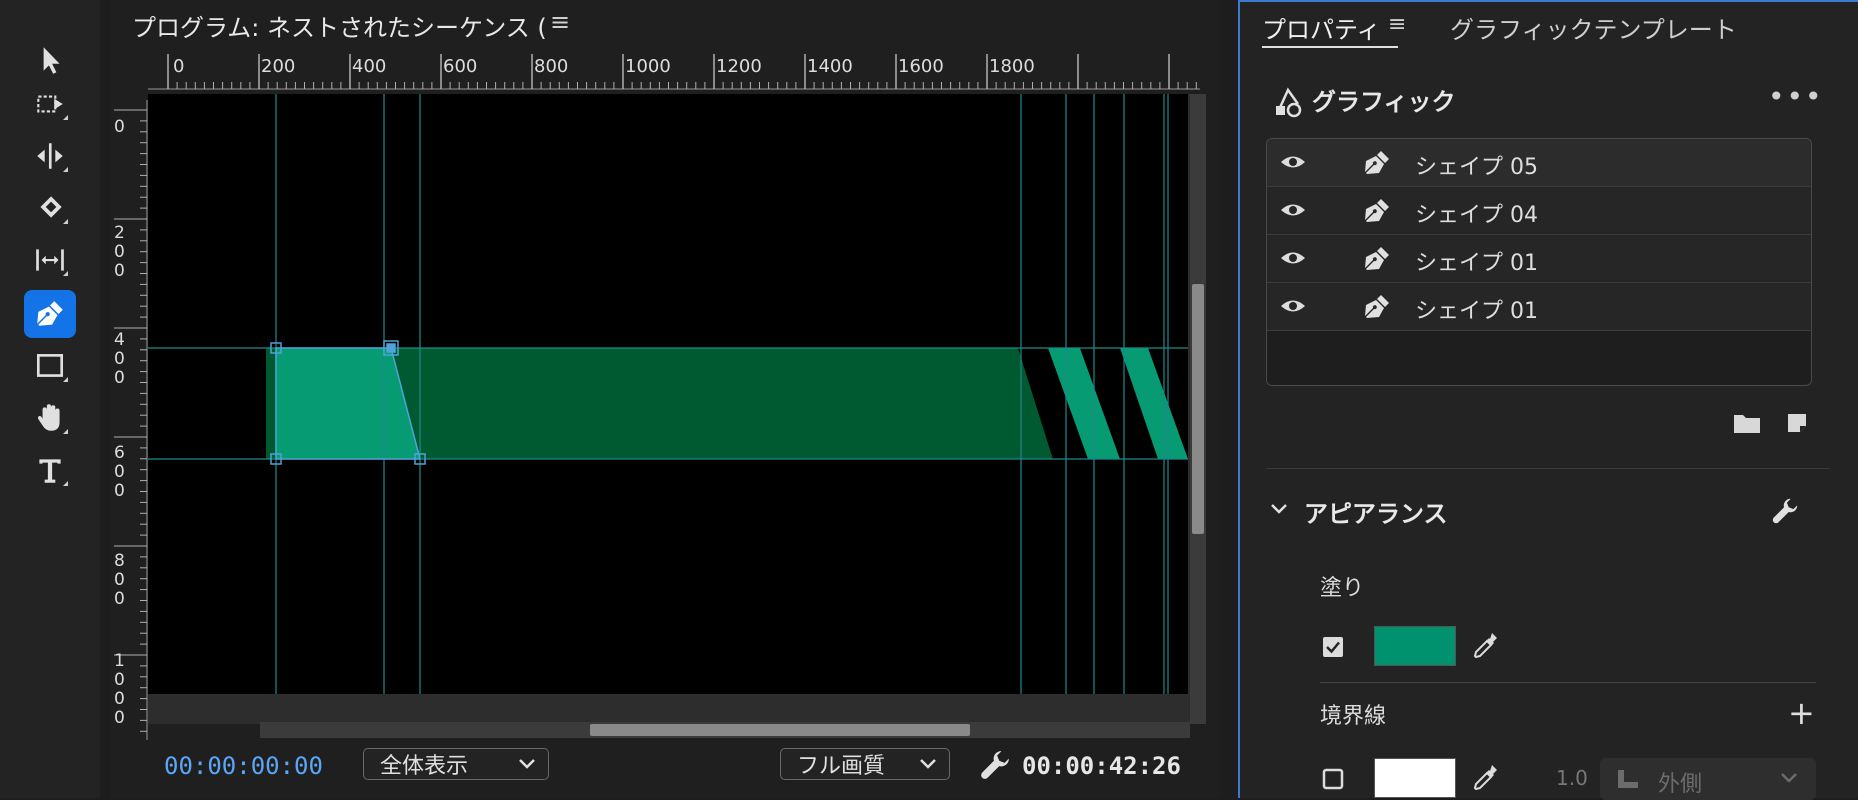 The height and width of the screenshot is (800, 1858). I want to click on monitor-title: プログラム: ネストされたシーケンス (, so click(339, 25).